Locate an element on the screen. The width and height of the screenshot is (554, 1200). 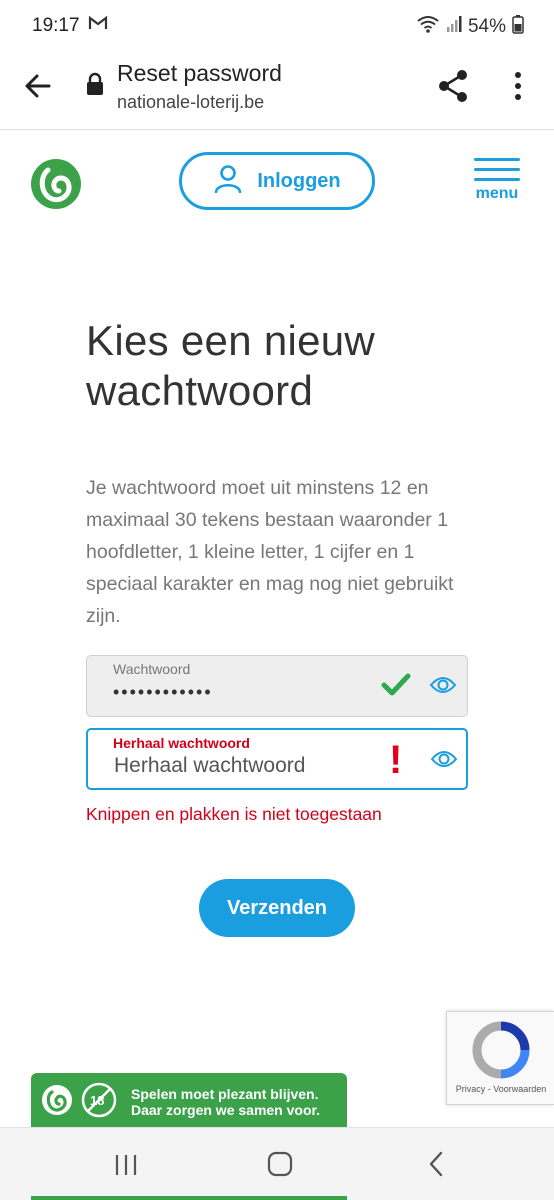
recaptcha-badge: Privacy - Voorwaarden is located at coordinates (500, 1058).